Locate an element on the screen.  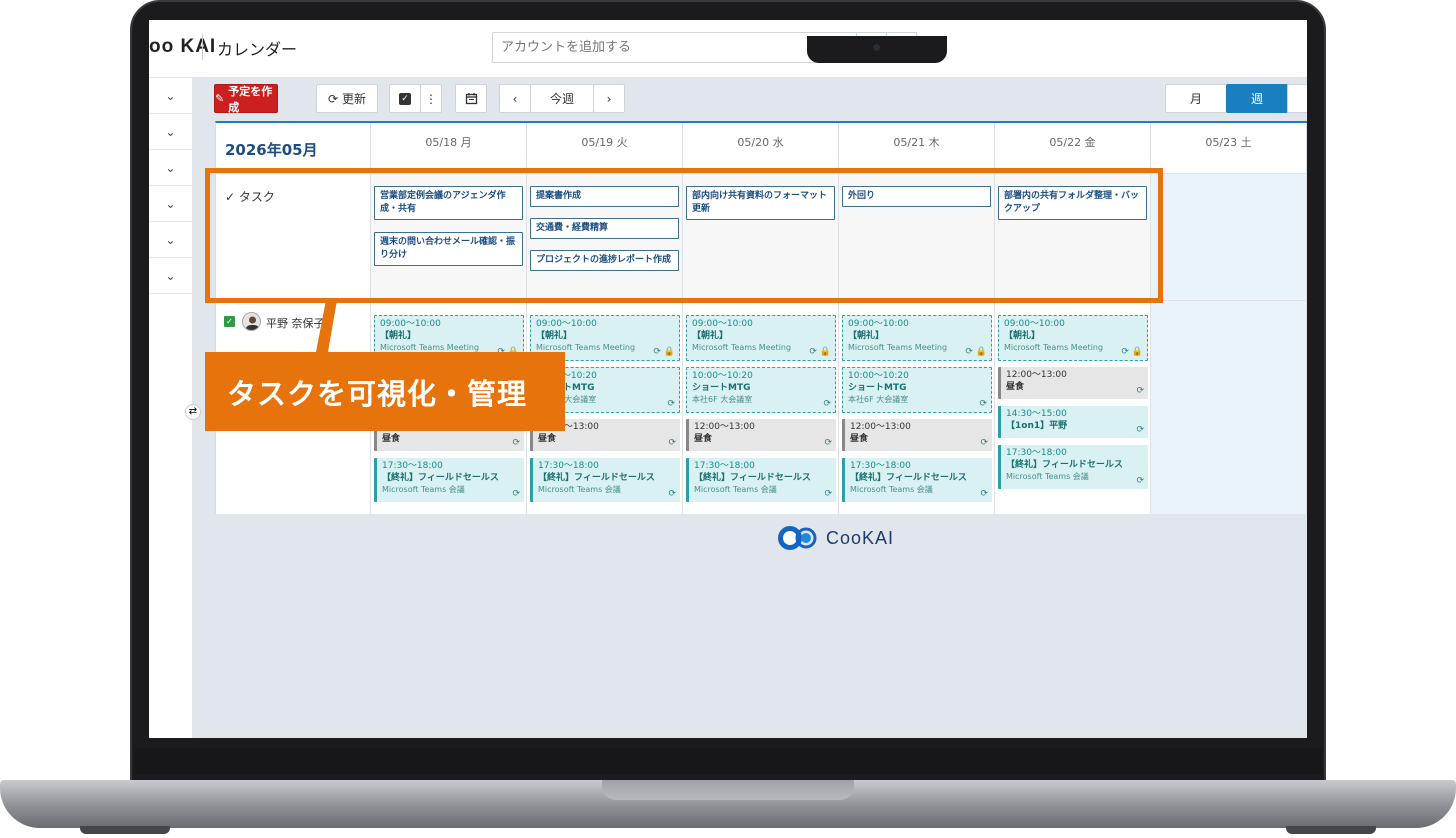
prev-week-button: ‹ is located at coordinates (515, 98).